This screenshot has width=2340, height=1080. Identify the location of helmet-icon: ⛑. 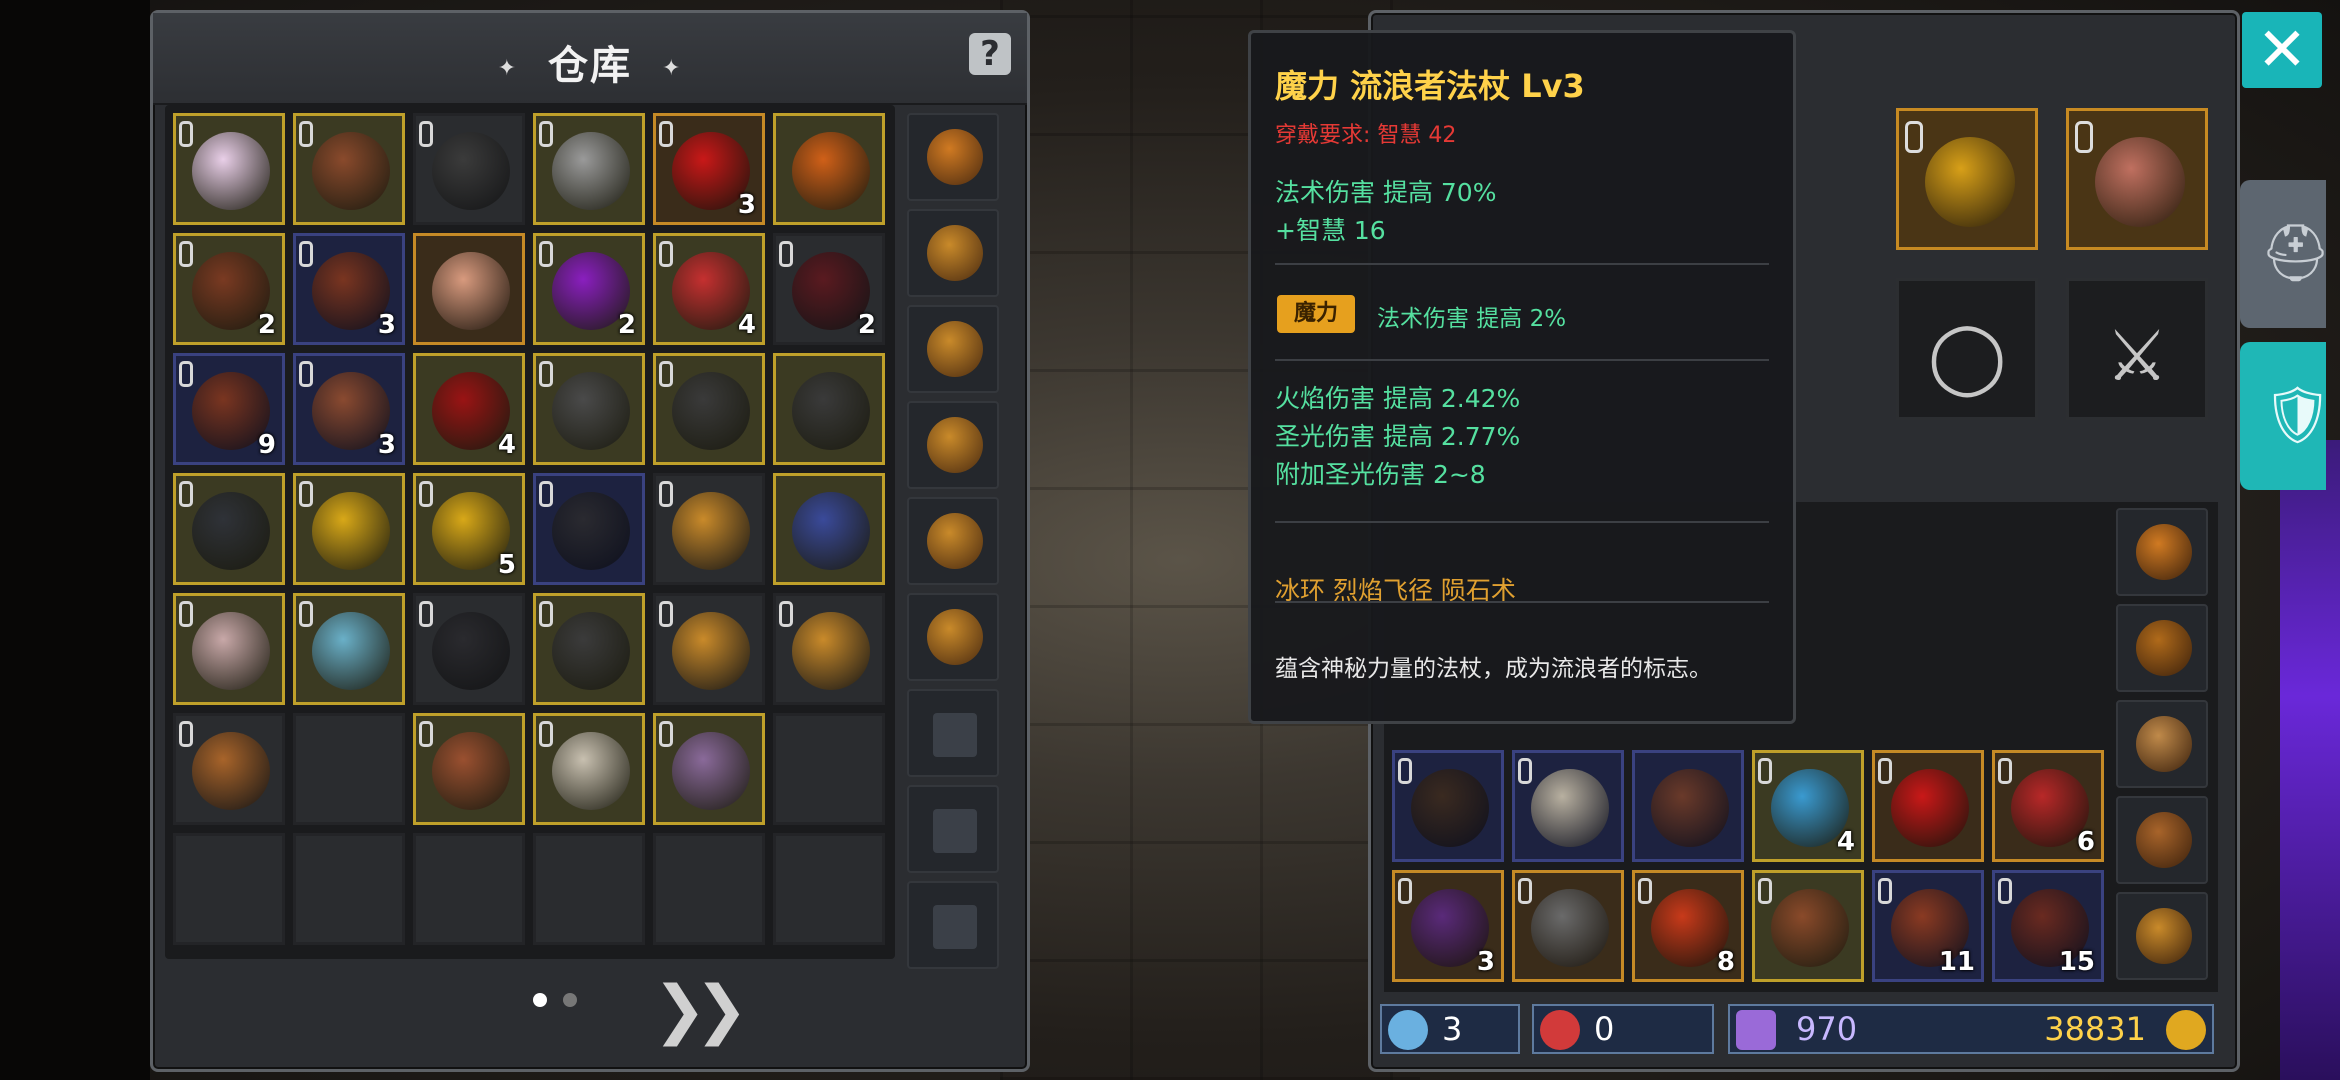
(2296, 253).